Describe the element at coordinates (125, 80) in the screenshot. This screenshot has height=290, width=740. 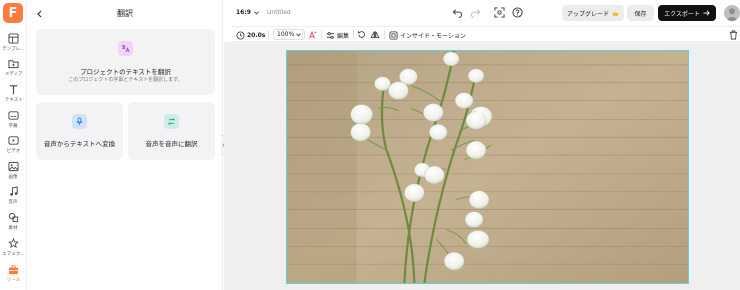
I see `card-subtitle: このプロジェクトの字幕とテキストを翻訳します。` at that location.